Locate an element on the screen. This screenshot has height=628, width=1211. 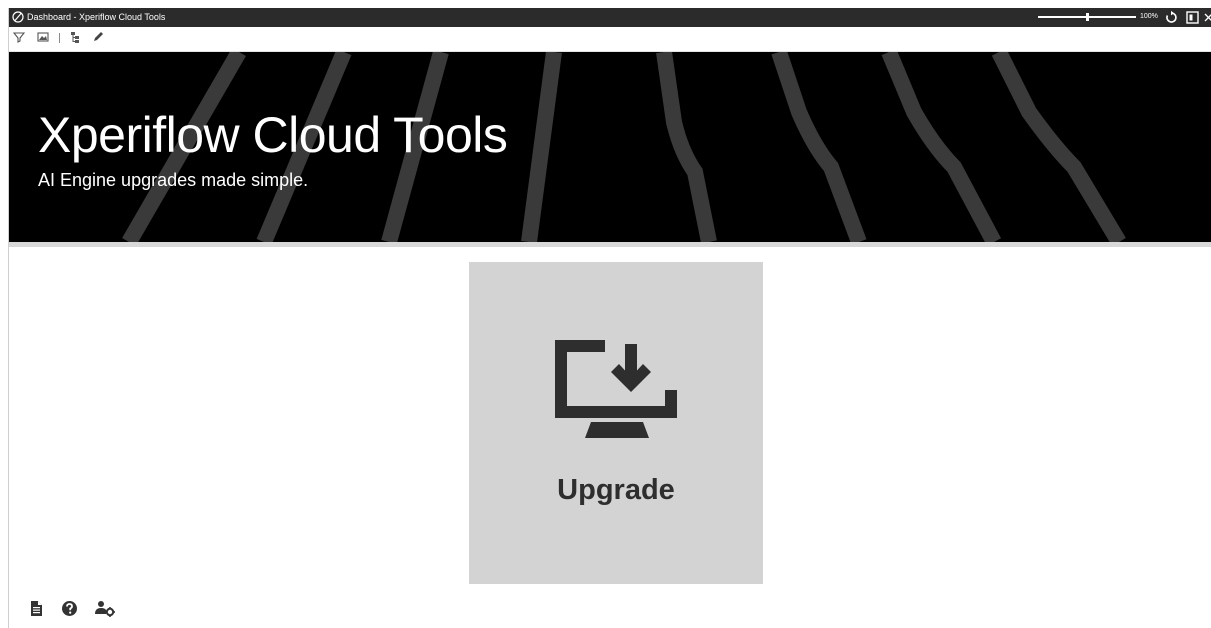
toolbar is located at coordinates (610, 39).